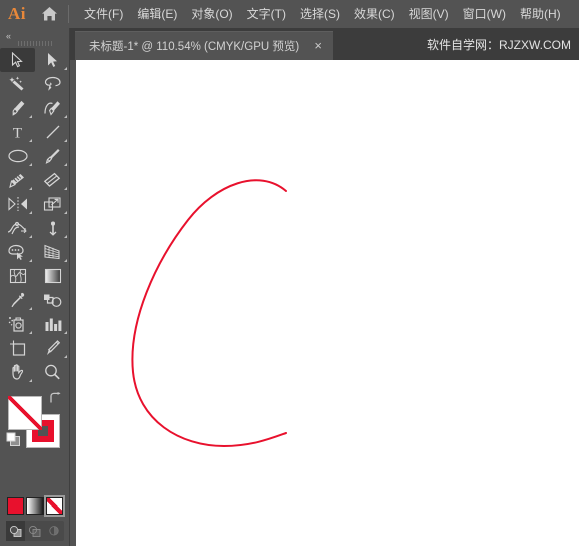  I want to click on eraser-tool, so click(52, 180).